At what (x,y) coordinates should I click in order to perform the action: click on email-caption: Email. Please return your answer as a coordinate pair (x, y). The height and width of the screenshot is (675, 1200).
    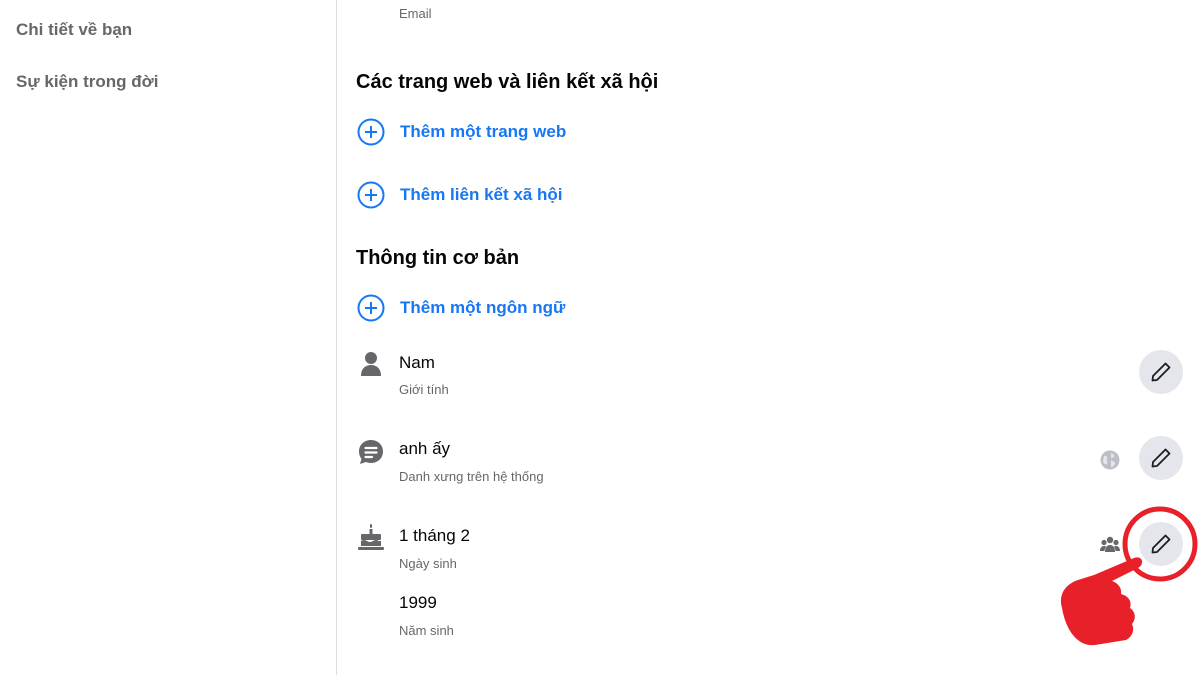
    Looking at the image, I should click on (415, 13).